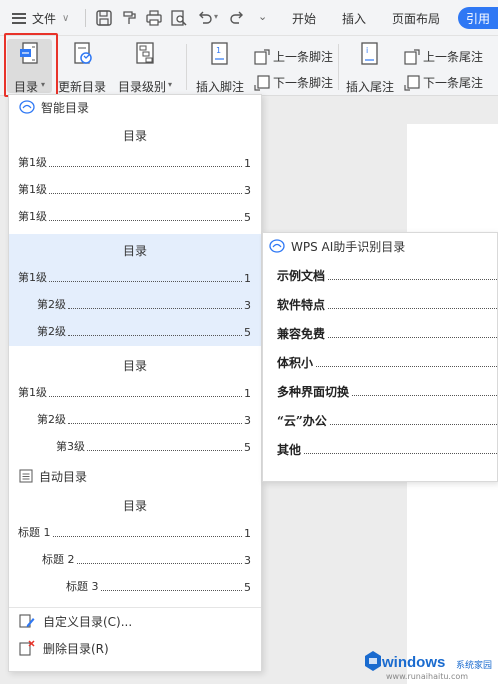 The image size is (498, 684). I want to click on insert-footnote-button: 1 插入脚注, so click(220, 68).